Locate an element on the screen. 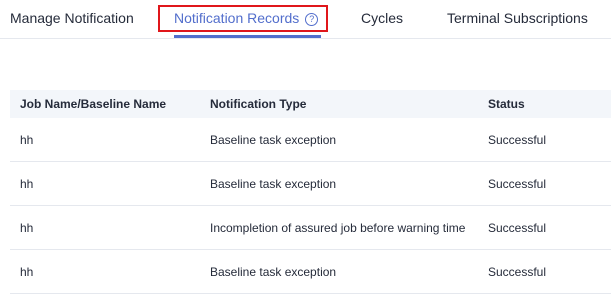 The width and height of the screenshot is (611, 294). highlight-box is located at coordinates (243, 18).